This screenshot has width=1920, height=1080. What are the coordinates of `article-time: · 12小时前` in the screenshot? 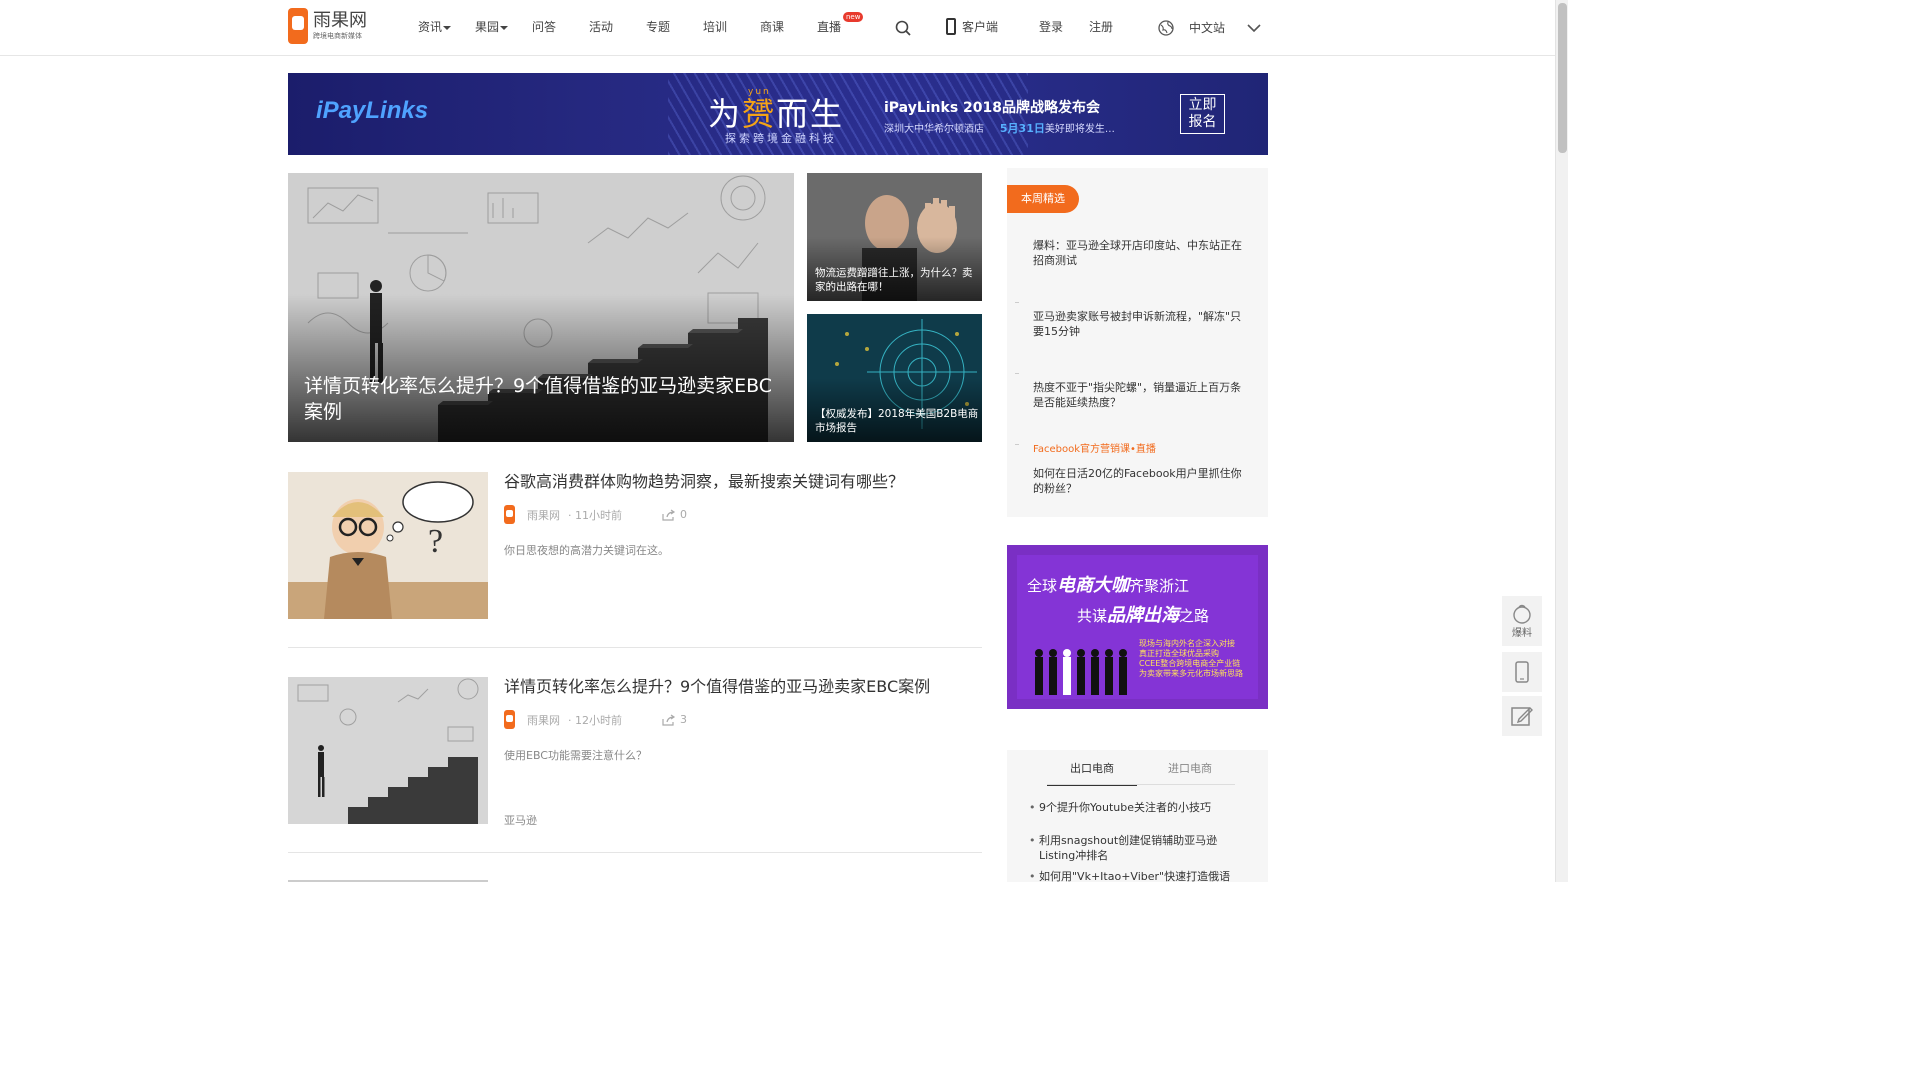 It's located at (595, 720).